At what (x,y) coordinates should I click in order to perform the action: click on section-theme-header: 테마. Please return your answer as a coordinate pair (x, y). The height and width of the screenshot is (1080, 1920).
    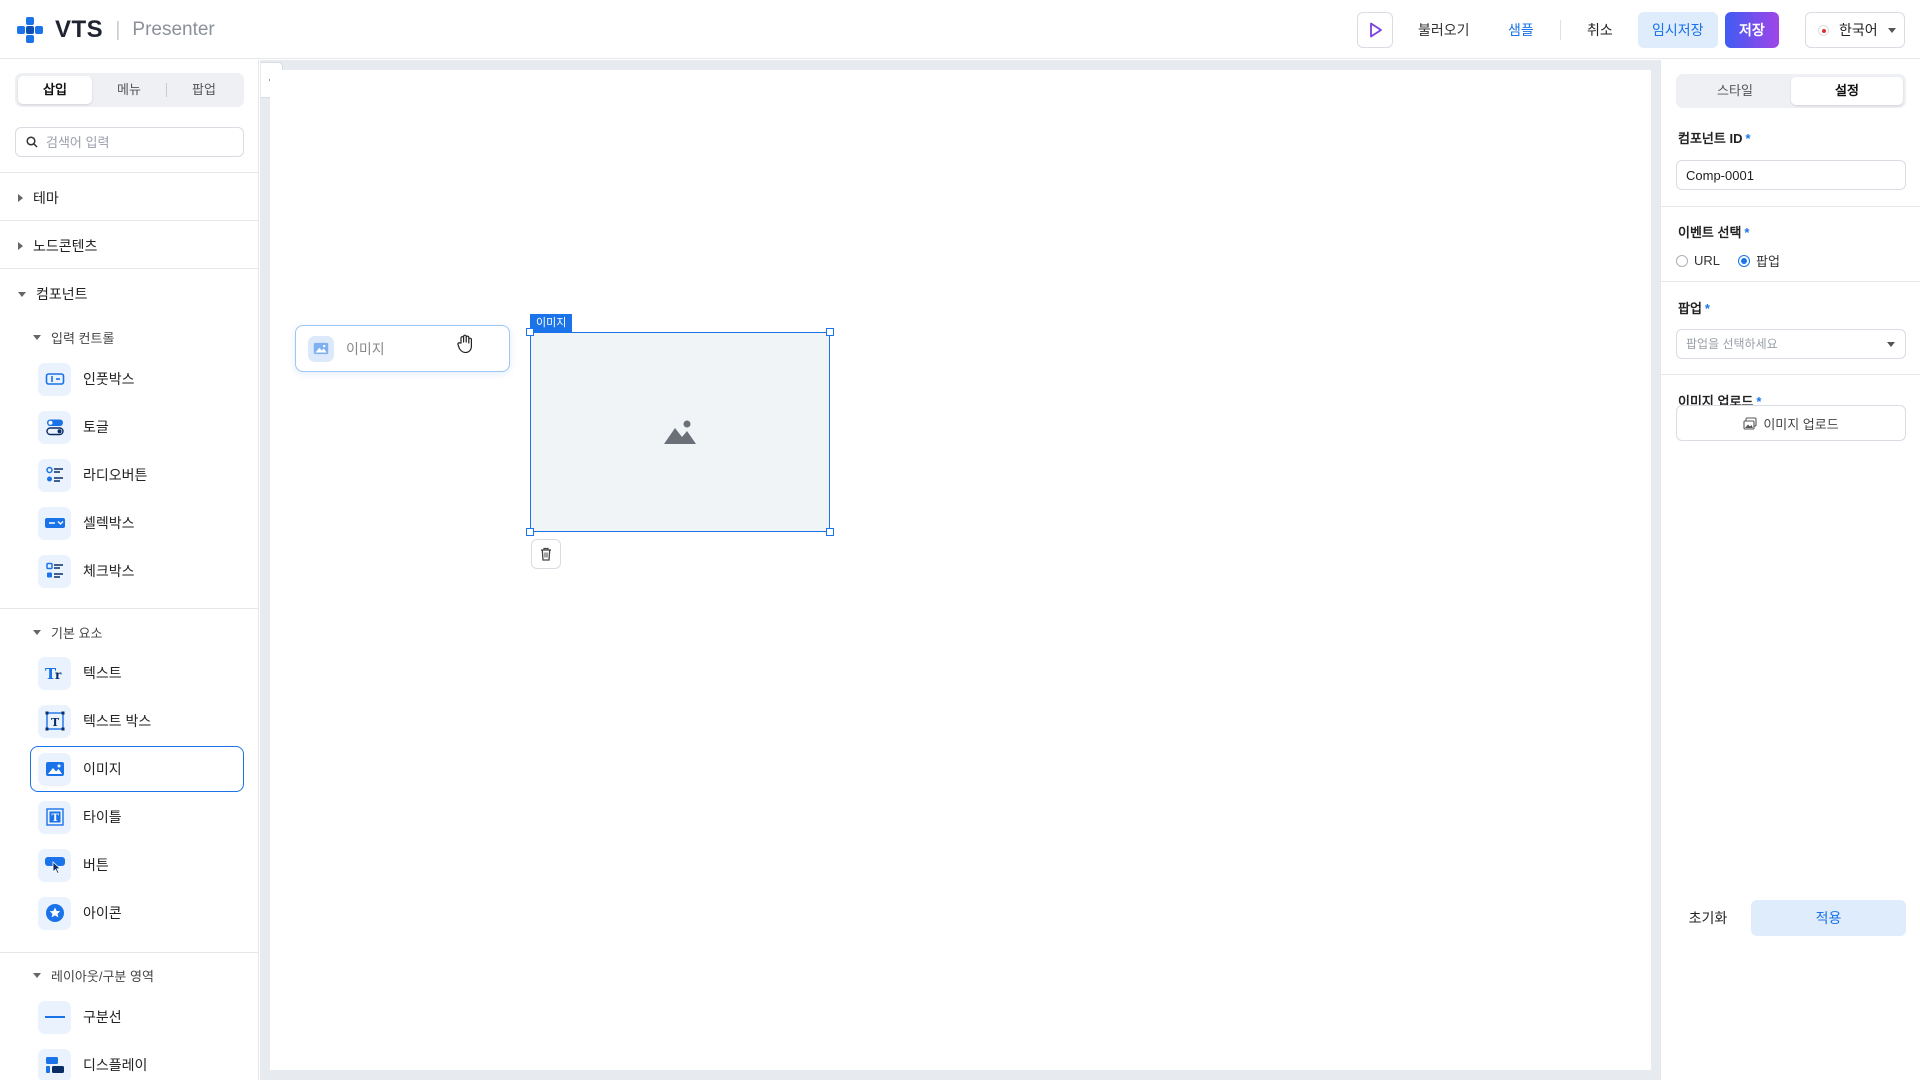
    Looking at the image, I should click on (38, 198).